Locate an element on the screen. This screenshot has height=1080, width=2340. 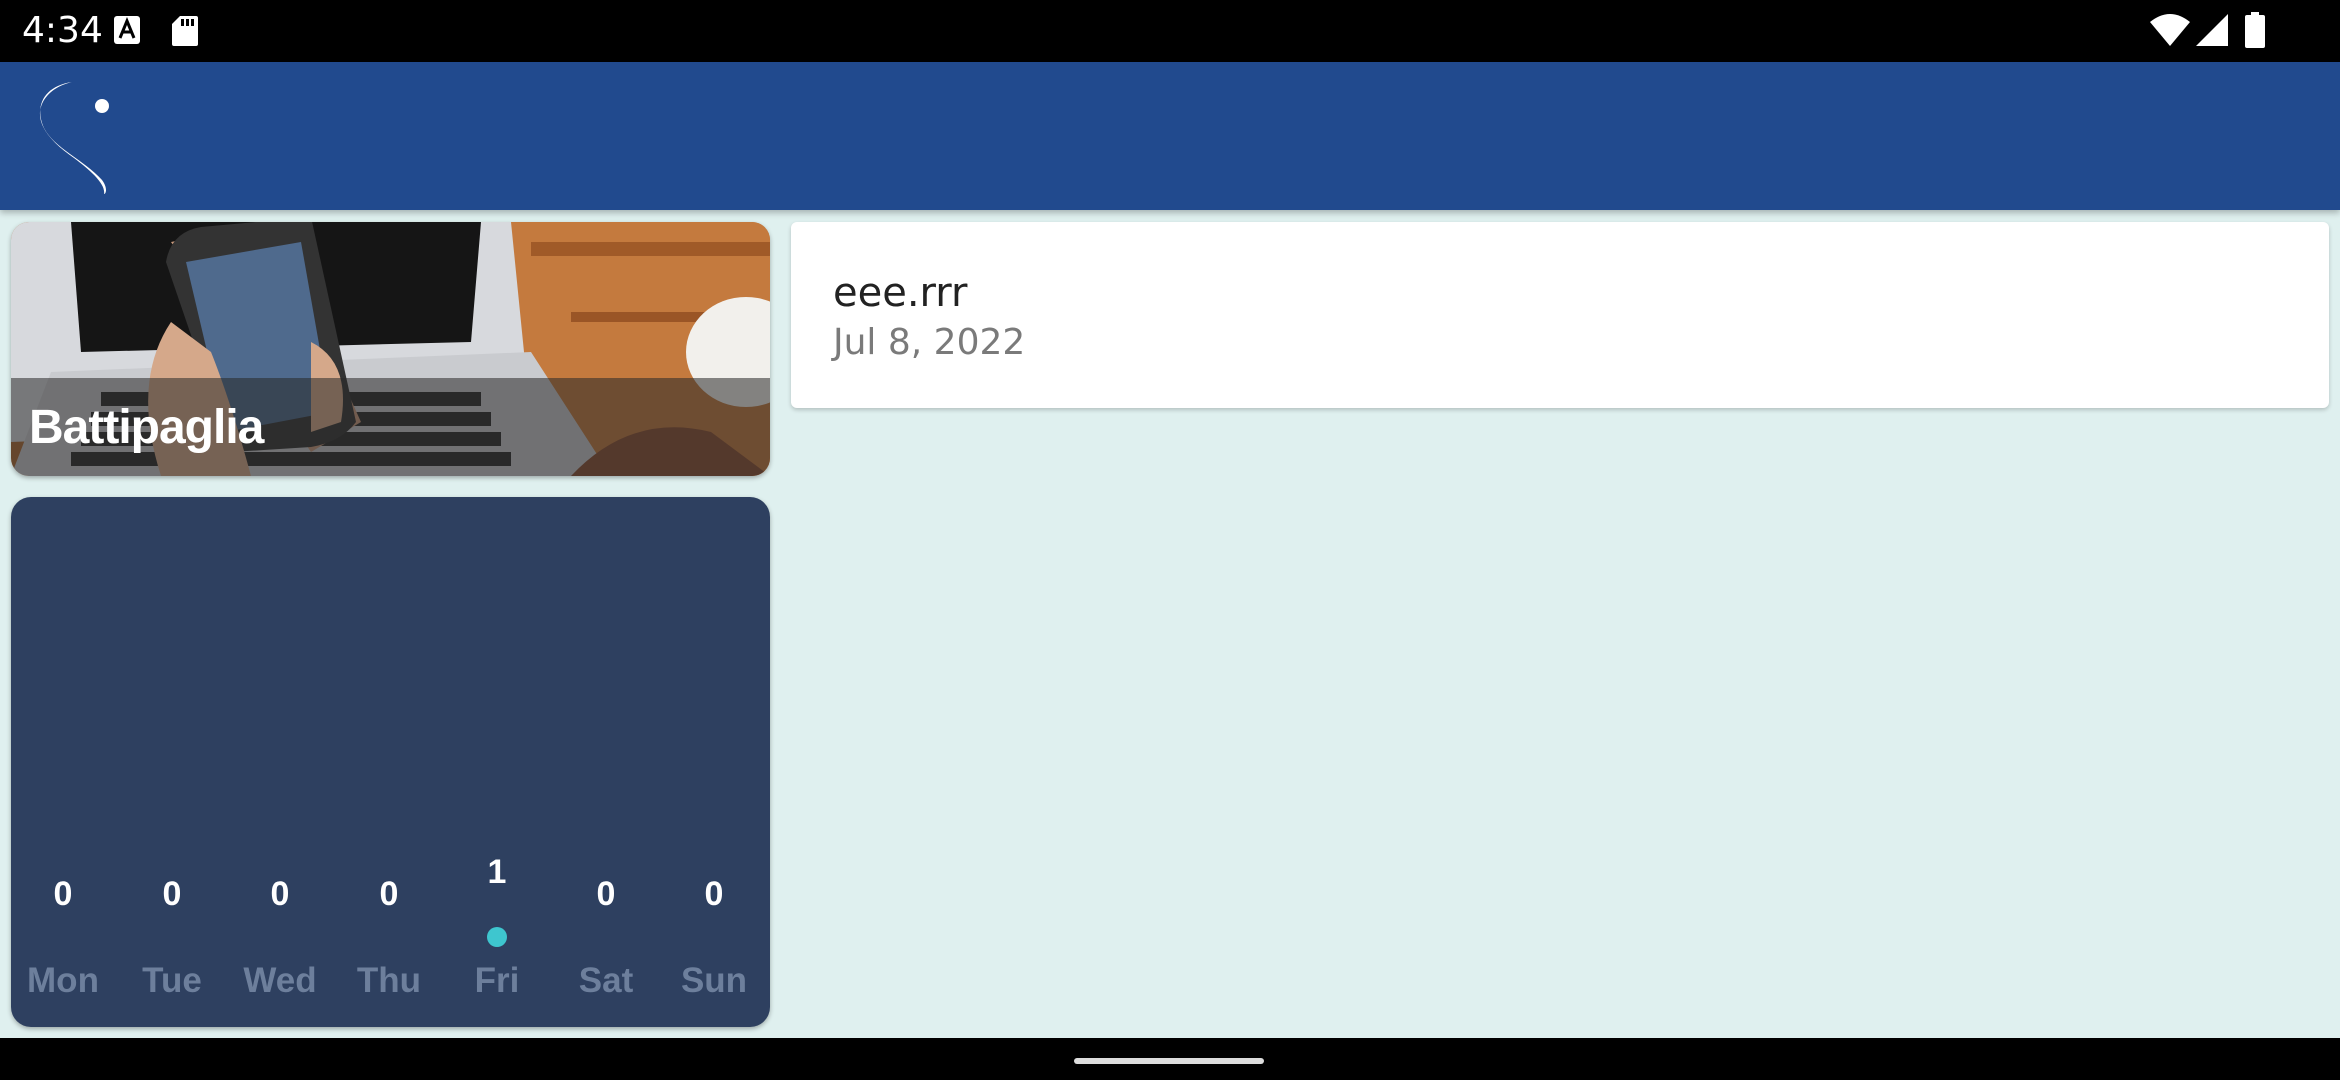
day-count-sat: 0 is located at coordinates (606, 894).